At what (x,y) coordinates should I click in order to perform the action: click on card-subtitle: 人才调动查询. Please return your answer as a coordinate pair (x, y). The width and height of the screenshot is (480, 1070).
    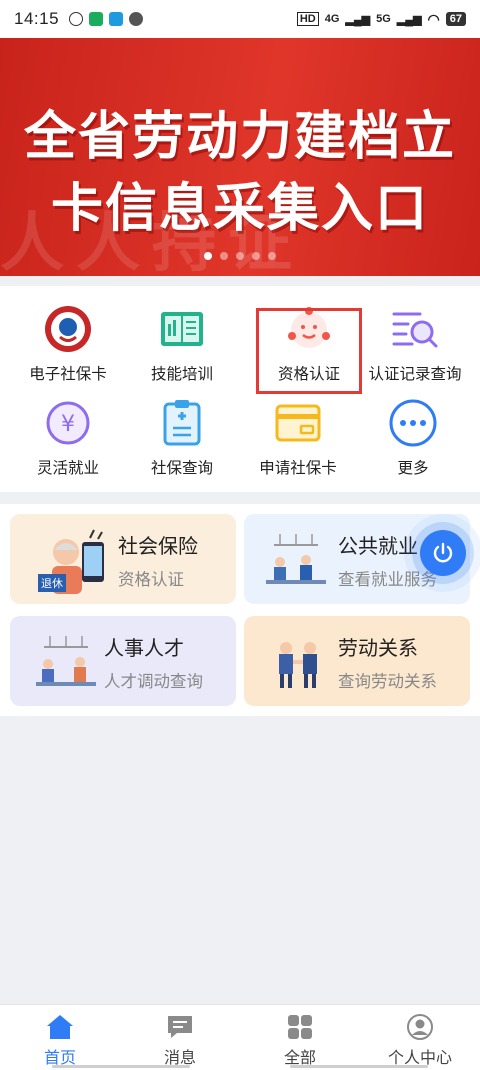
    Looking at the image, I should click on (153, 681).